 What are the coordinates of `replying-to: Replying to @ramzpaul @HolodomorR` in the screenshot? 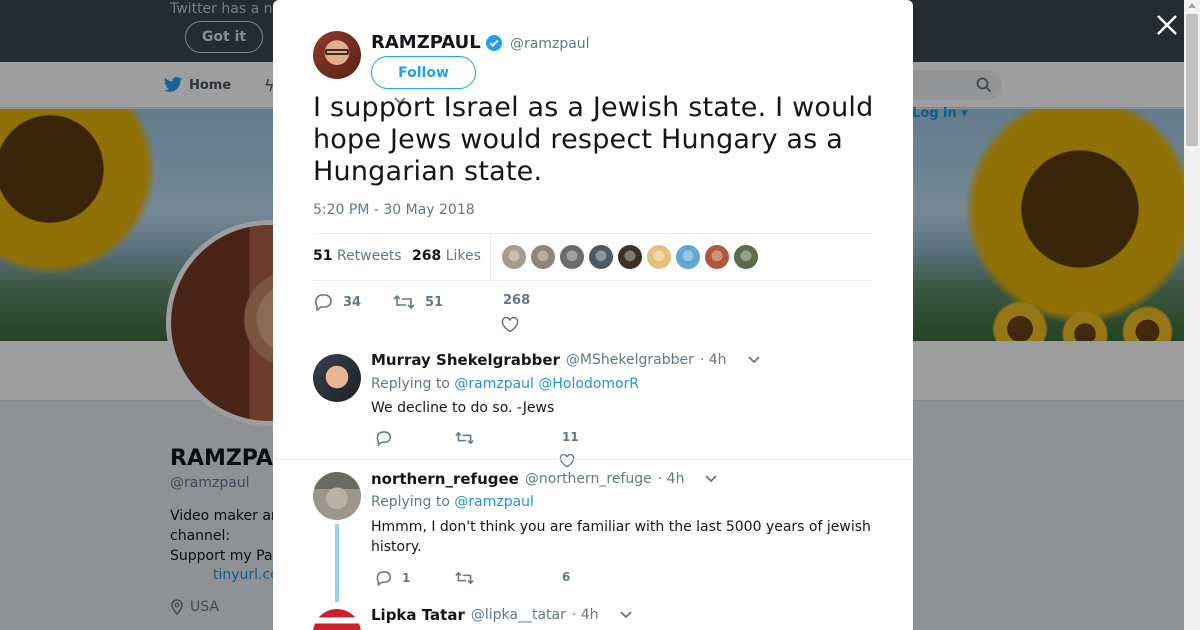 It's located at (505, 384).